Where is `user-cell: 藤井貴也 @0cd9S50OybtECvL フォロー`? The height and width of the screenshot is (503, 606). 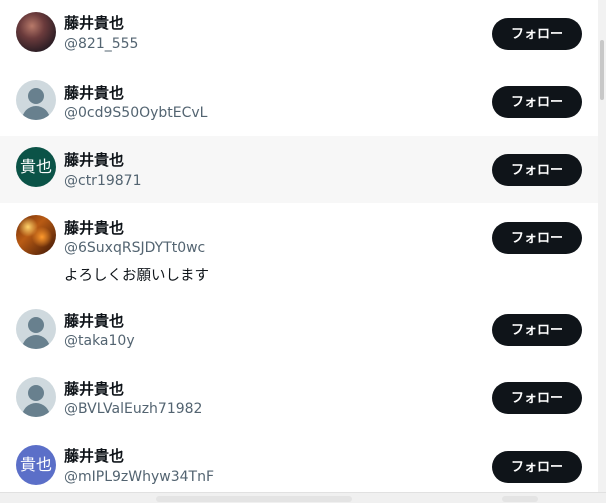 user-cell: 藤井貴也 @0cd9S50OybtECvL フォロー is located at coordinates (299, 102).